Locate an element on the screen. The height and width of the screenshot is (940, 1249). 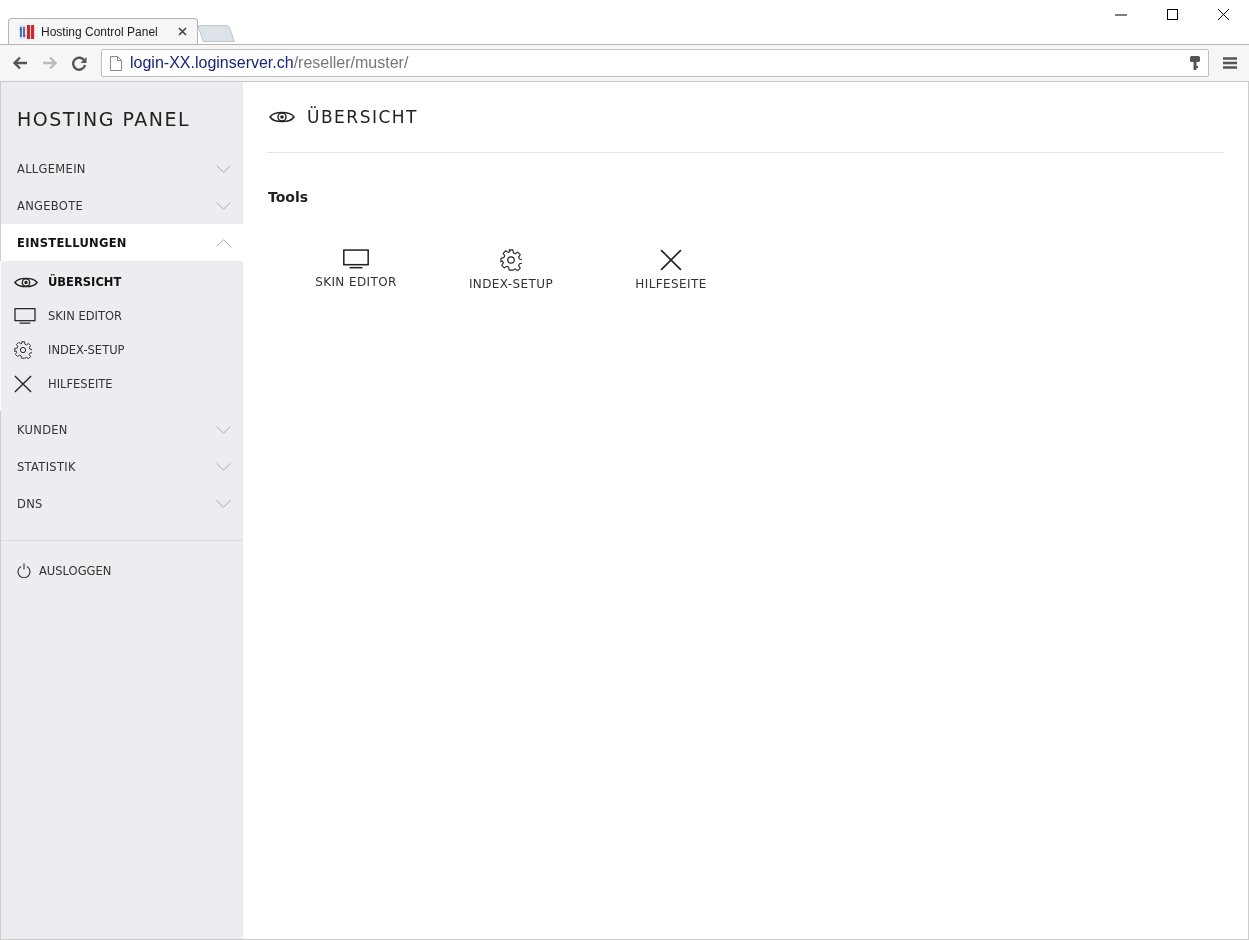
menu-section: DNS is located at coordinates (122, 503).